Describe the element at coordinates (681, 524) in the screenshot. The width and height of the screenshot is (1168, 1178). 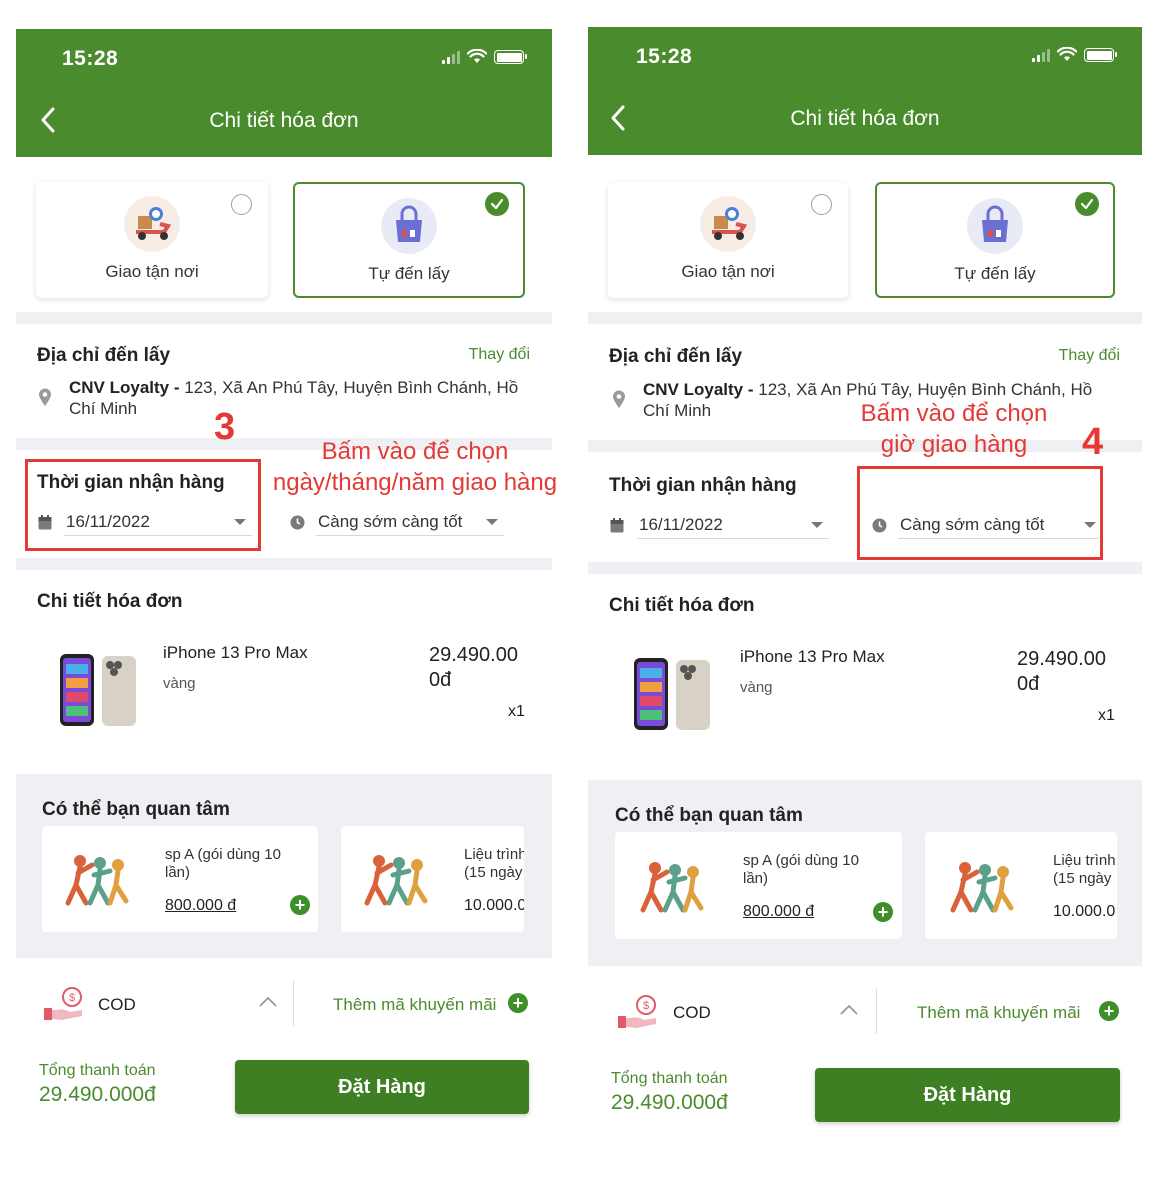
I see `date-value: 16/11/2022` at that location.